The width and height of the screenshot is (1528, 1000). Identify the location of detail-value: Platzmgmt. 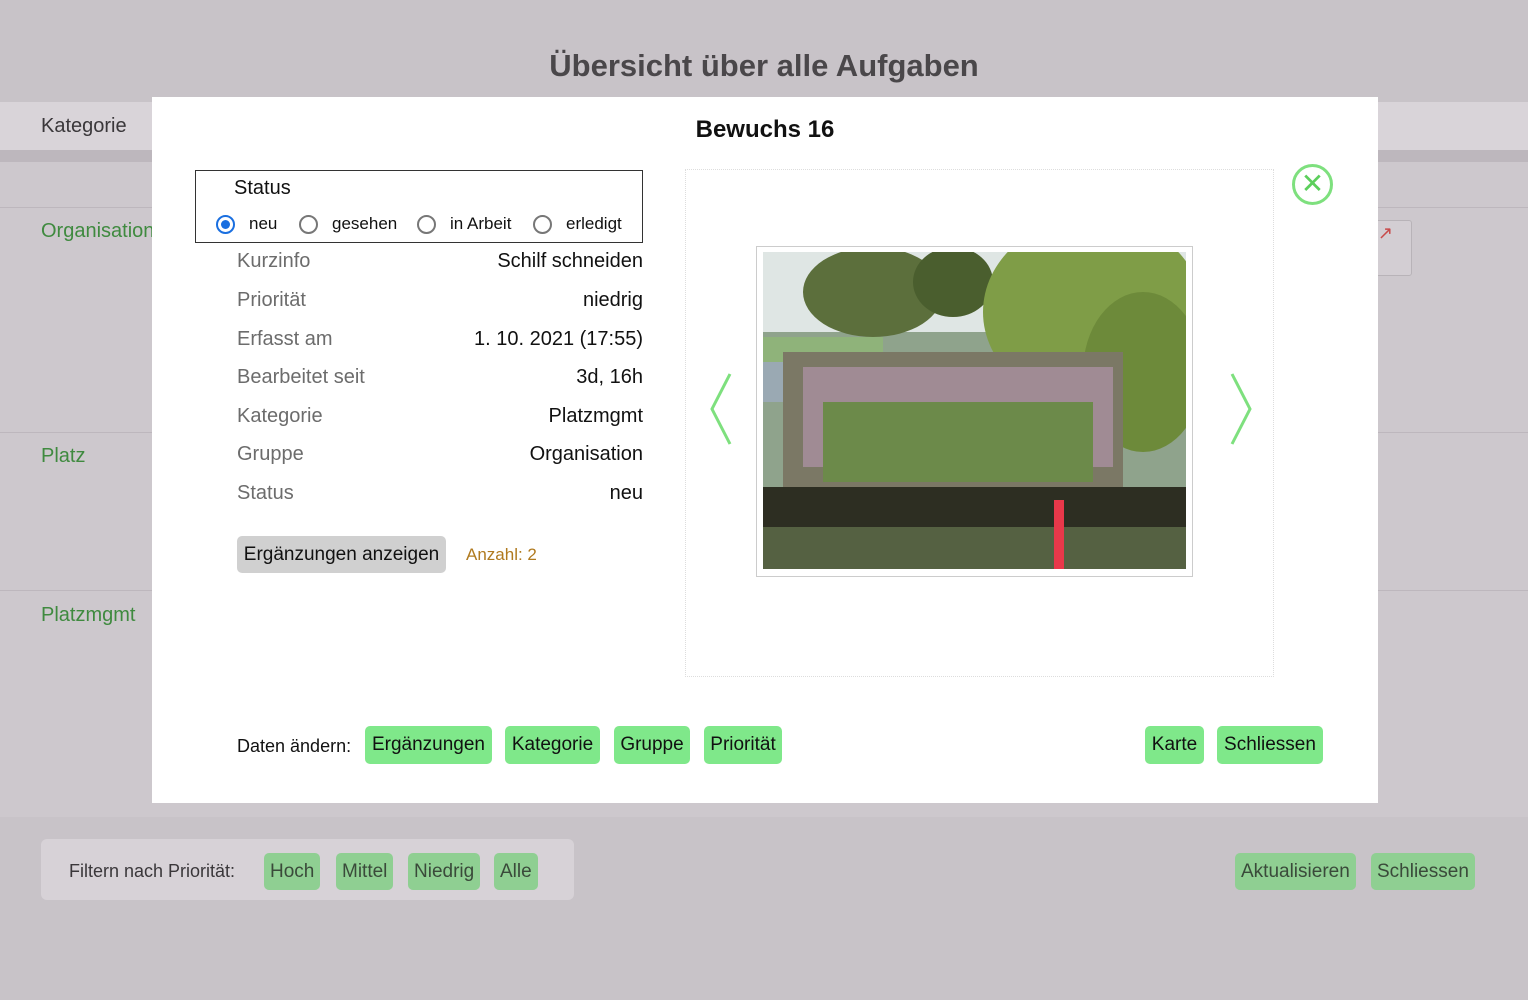
(595, 416).